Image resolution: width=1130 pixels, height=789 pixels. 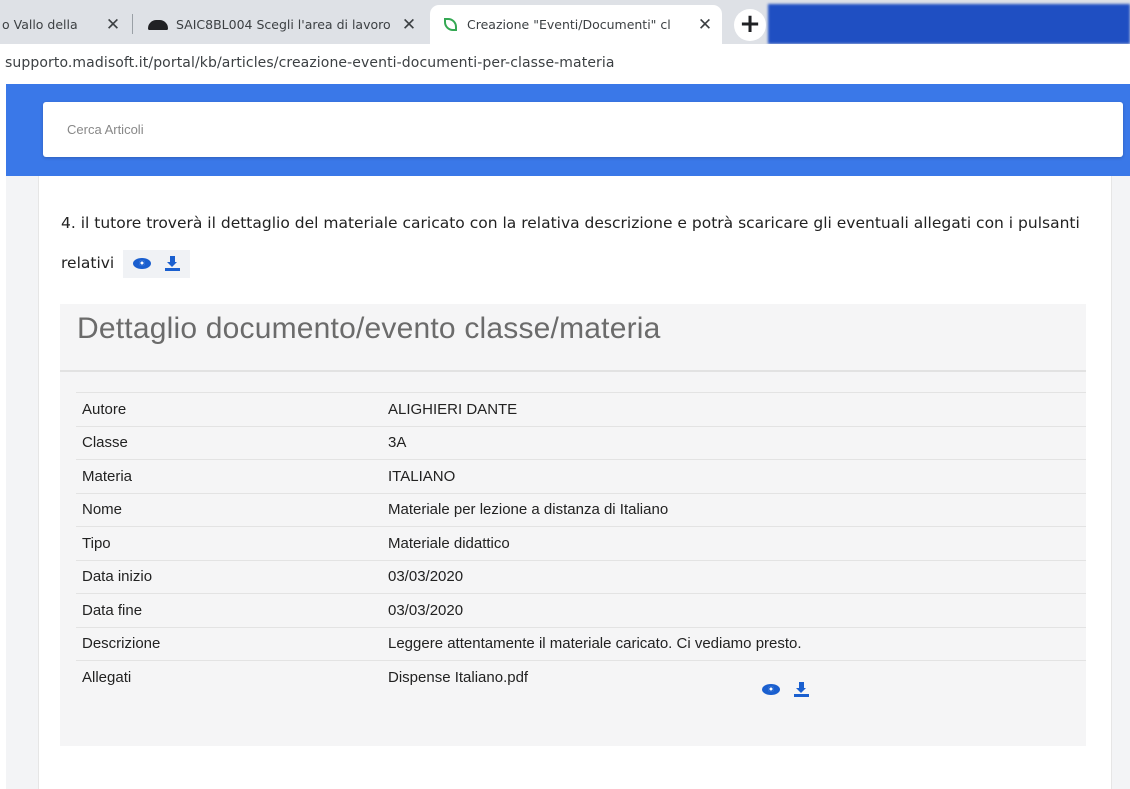 I want to click on row-label: Materia, so click(x=229, y=476).